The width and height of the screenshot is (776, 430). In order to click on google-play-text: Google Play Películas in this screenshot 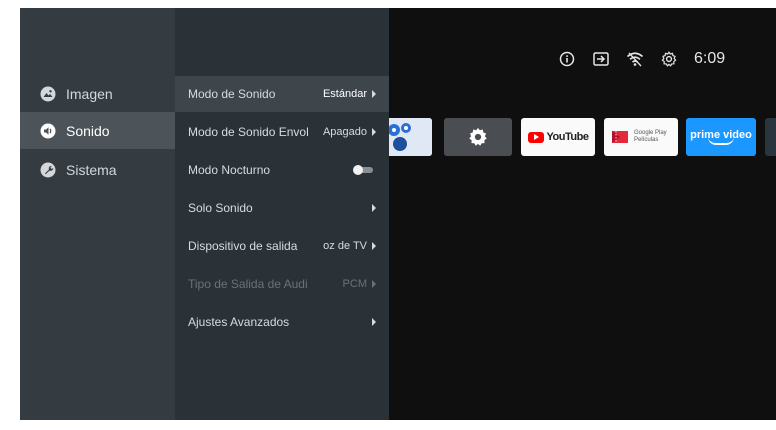, I will do `click(650, 137)`.